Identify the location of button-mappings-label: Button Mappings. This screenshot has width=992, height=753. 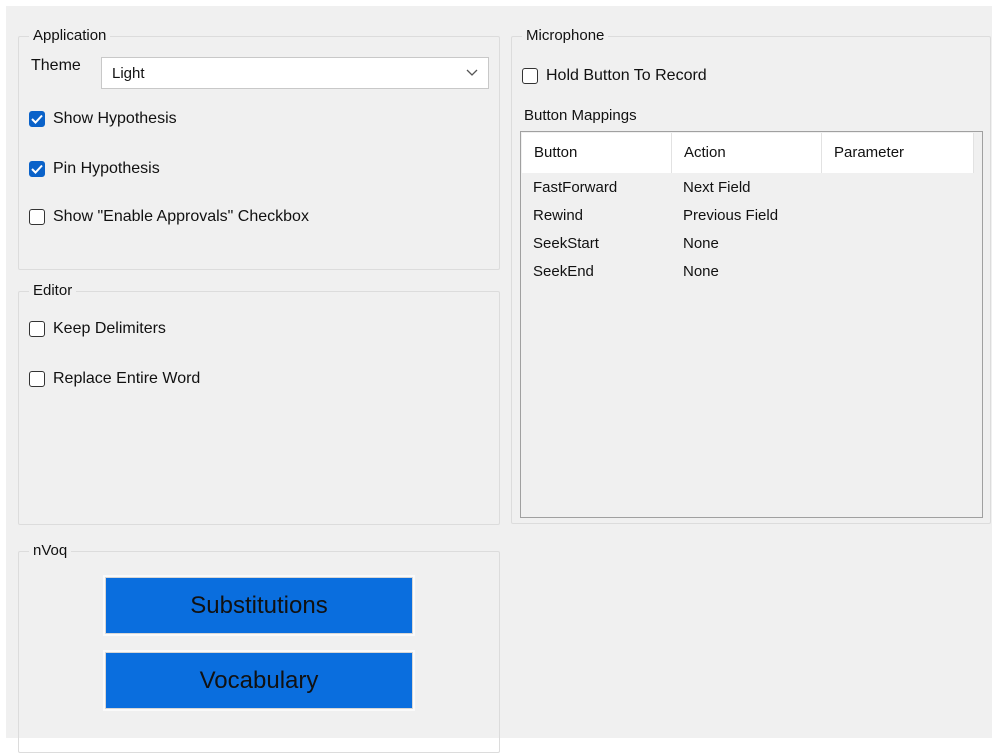
(580, 115).